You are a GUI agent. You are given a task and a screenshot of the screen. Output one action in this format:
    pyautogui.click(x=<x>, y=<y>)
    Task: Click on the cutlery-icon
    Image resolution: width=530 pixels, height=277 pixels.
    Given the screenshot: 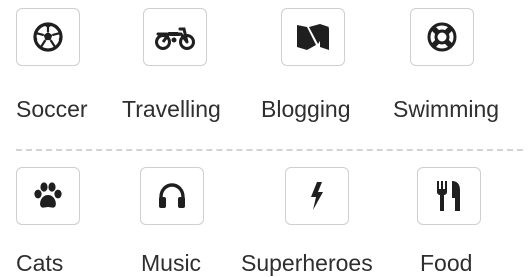 What is the action you would take?
    pyautogui.click(x=449, y=196)
    